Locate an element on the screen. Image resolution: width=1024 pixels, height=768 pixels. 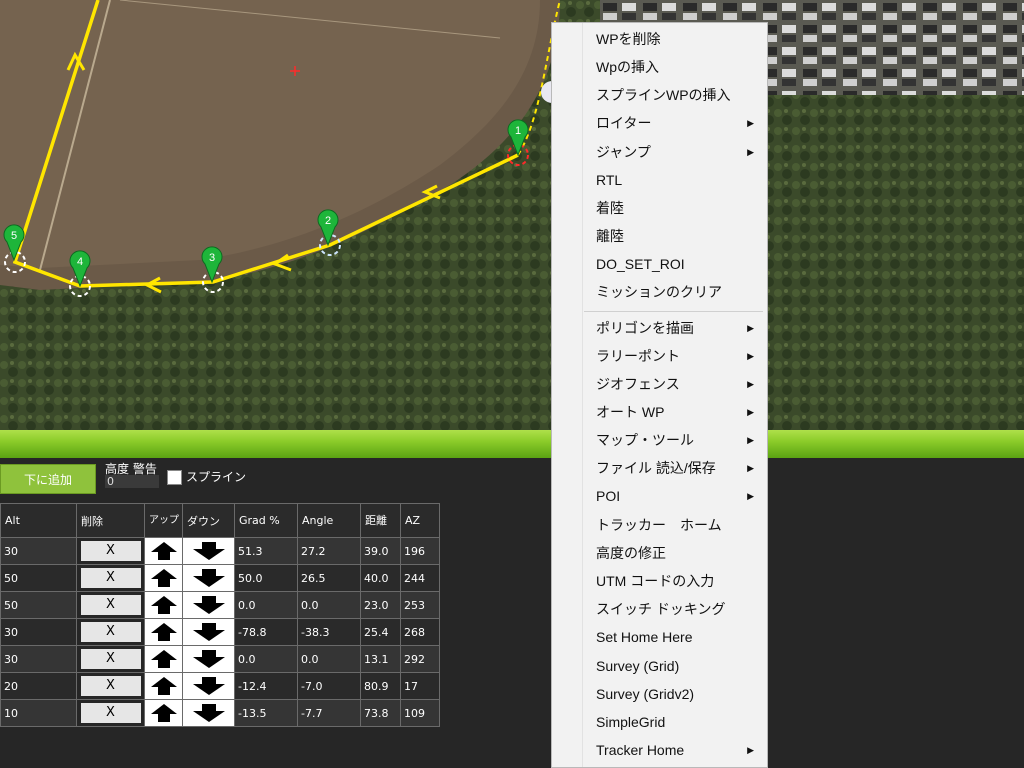
menu-item: SimpleGrid is located at coordinates (681, 722).